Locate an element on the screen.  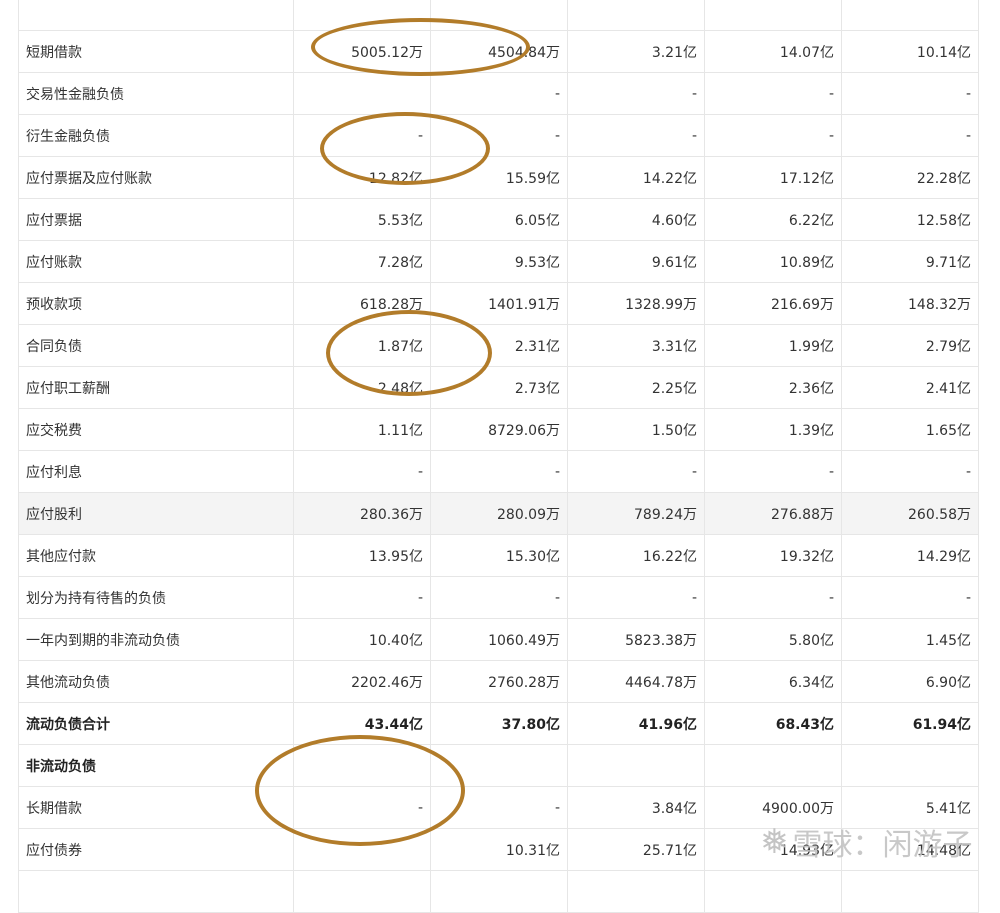
table-row: 非流动负债 is located at coordinates (498, 765).